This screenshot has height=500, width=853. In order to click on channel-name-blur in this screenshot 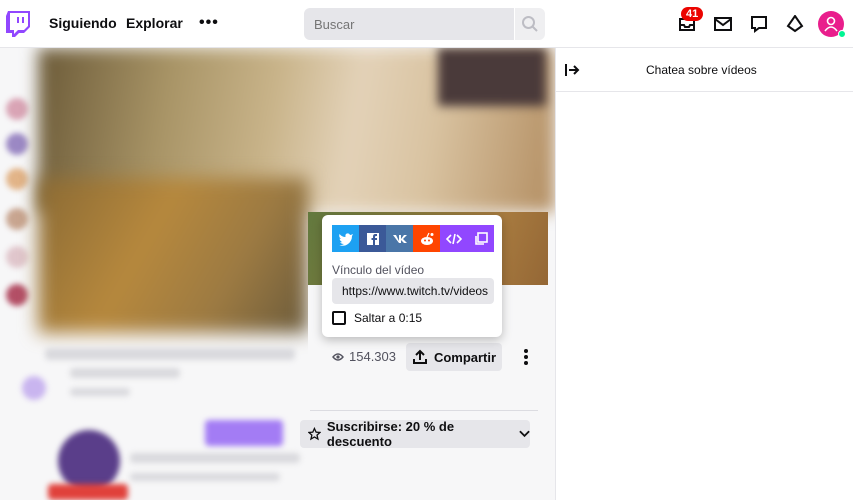, I will do `click(100, 392)`.